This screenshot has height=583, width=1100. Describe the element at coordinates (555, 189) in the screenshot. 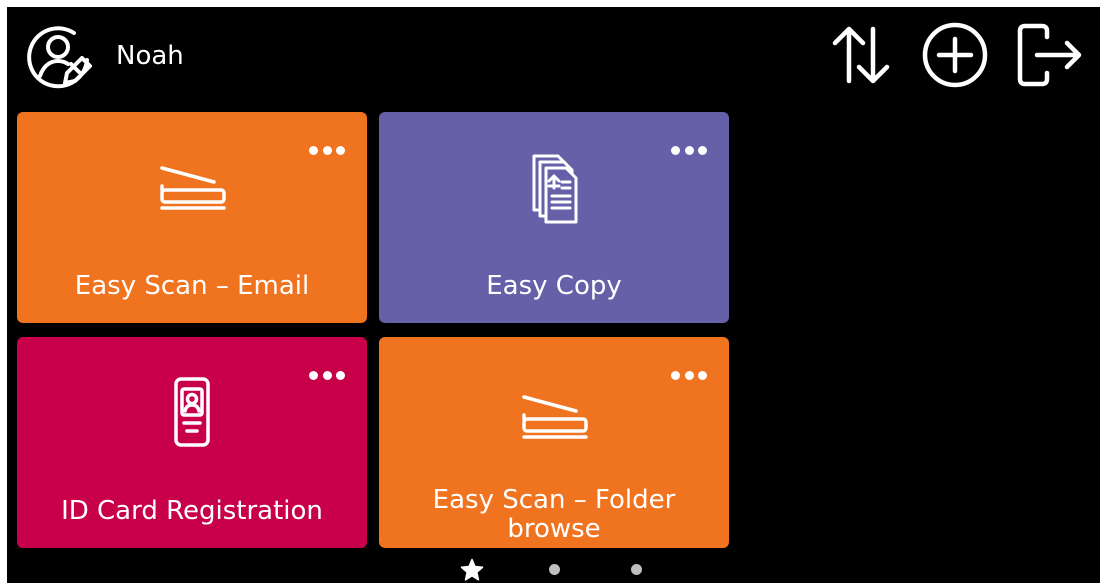

I see `copy-documents-icon` at that location.